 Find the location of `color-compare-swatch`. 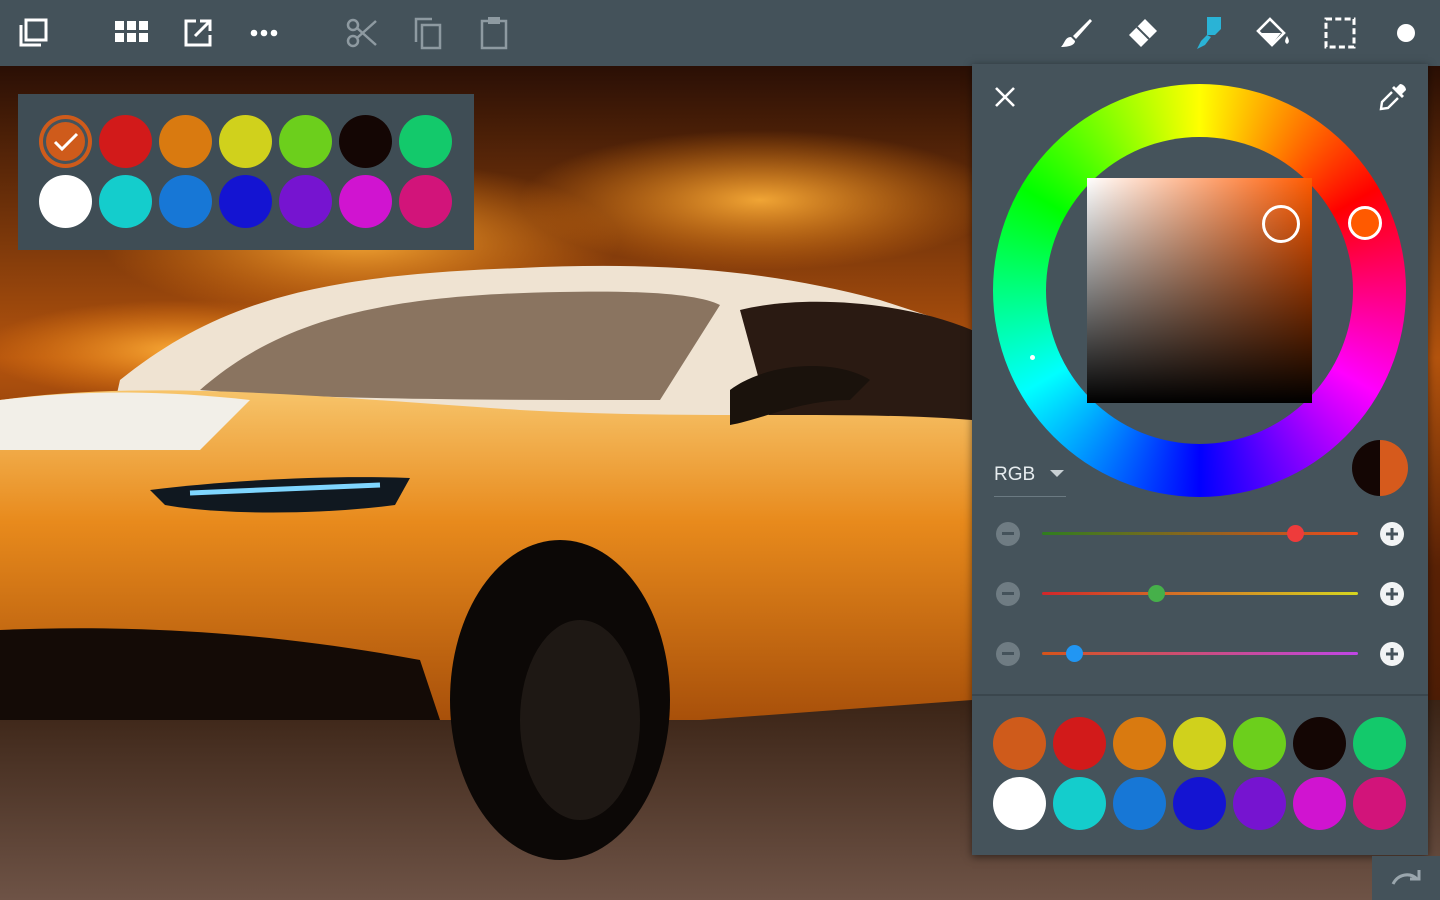

color-compare-swatch is located at coordinates (1380, 468).